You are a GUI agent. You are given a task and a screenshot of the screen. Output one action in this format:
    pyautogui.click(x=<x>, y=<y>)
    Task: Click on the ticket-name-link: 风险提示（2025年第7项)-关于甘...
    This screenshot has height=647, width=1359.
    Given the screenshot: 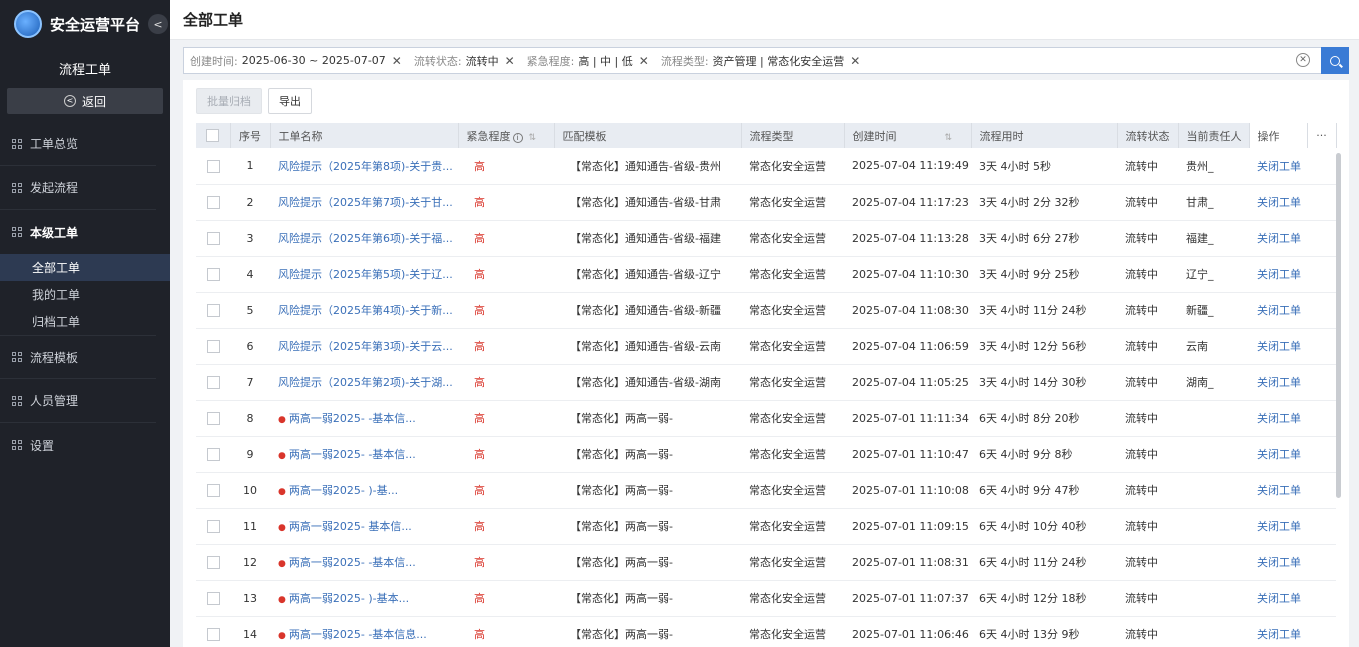 What is the action you would take?
    pyautogui.click(x=364, y=202)
    